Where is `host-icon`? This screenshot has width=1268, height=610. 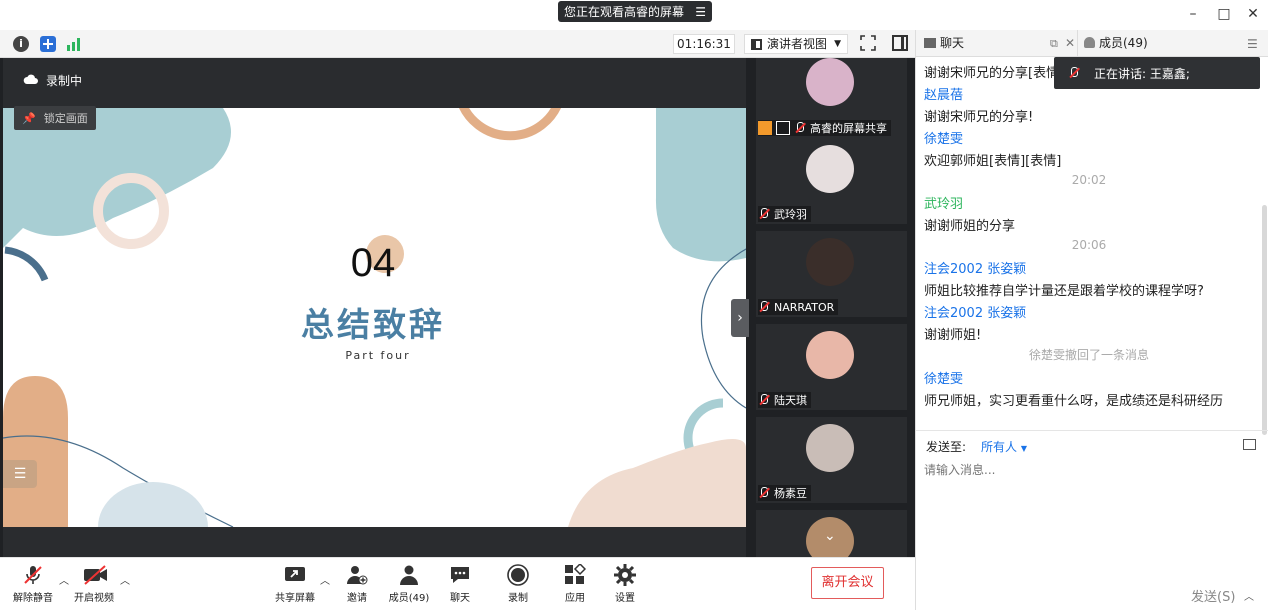 host-icon is located at coordinates (765, 128).